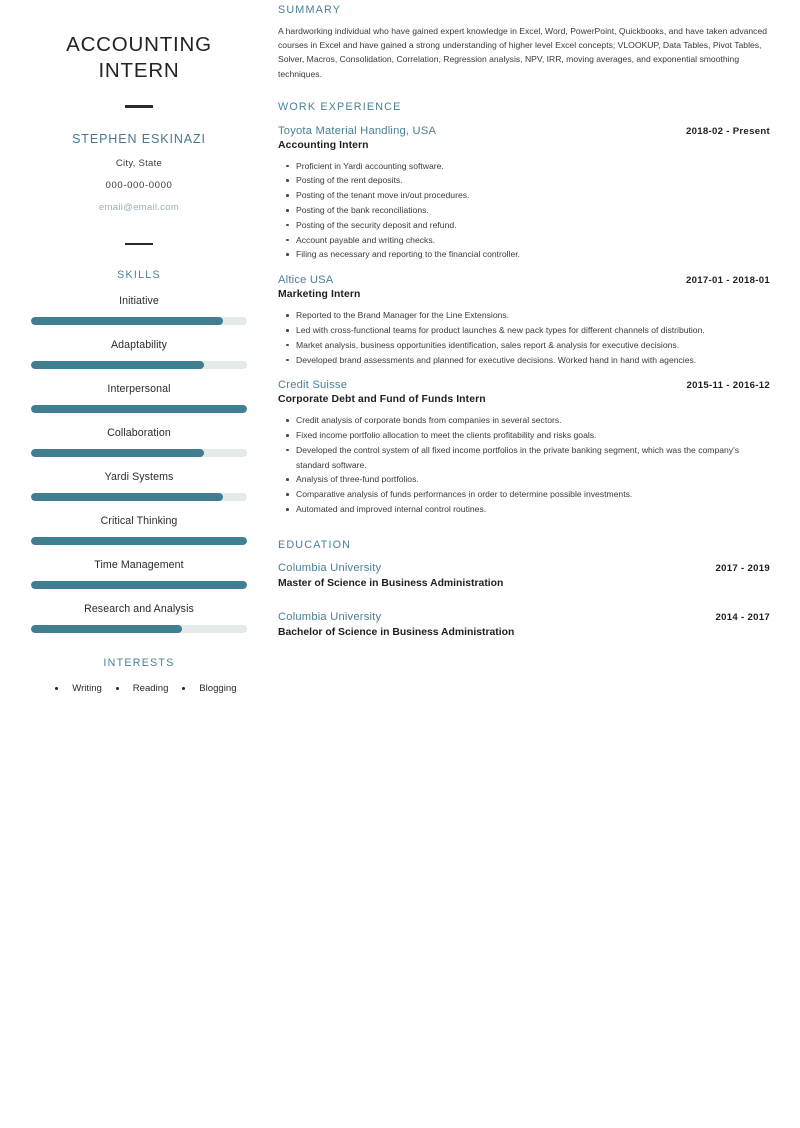  I want to click on education-heading: EDUCATION, so click(315, 544).